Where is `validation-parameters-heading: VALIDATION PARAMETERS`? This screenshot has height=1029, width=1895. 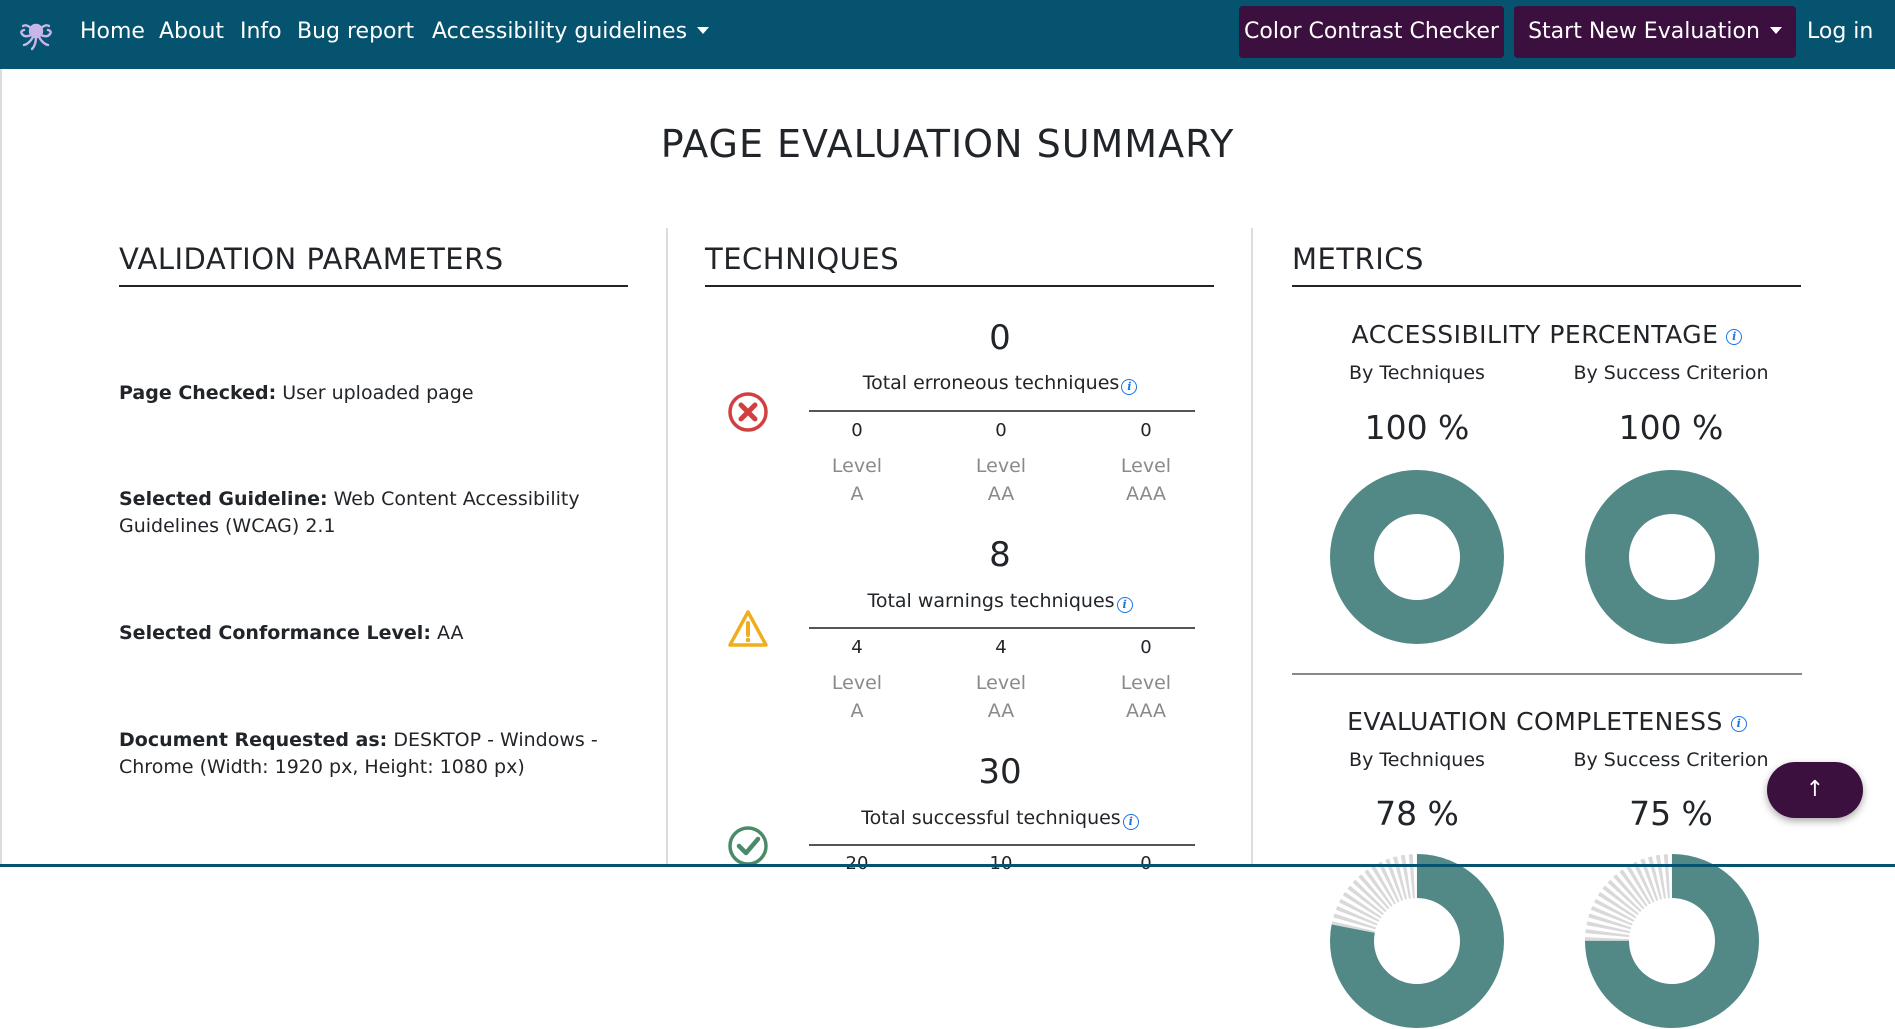 validation-parameters-heading: VALIDATION PARAMETERS is located at coordinates (311, 259).